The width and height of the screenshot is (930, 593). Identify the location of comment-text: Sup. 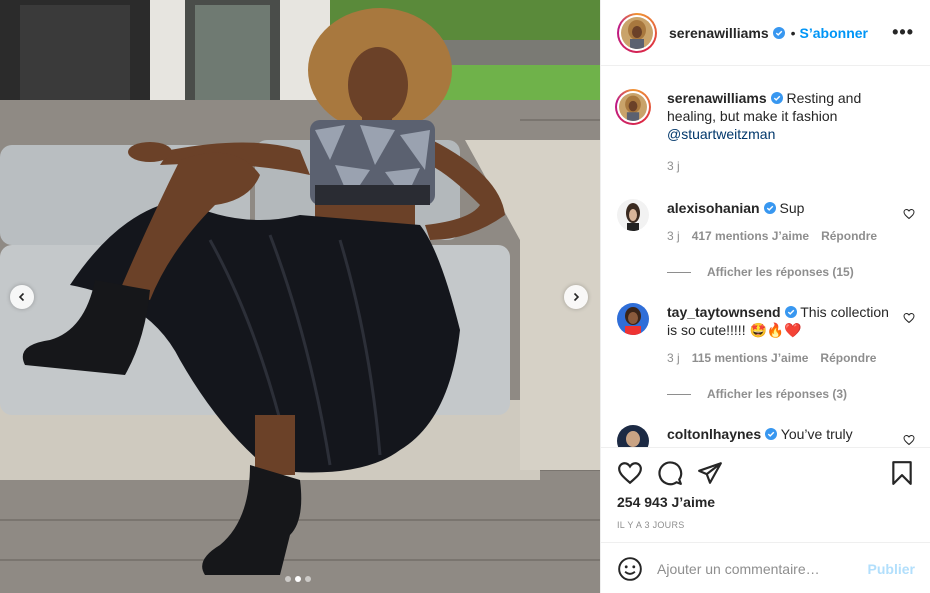
(792, 208).